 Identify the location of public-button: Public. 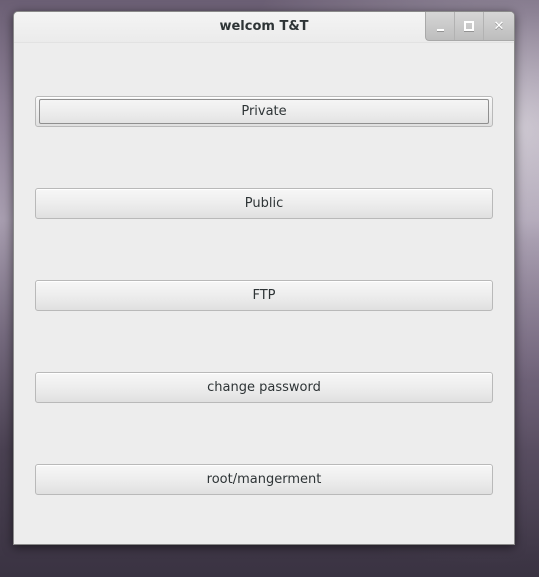
(264, 203).